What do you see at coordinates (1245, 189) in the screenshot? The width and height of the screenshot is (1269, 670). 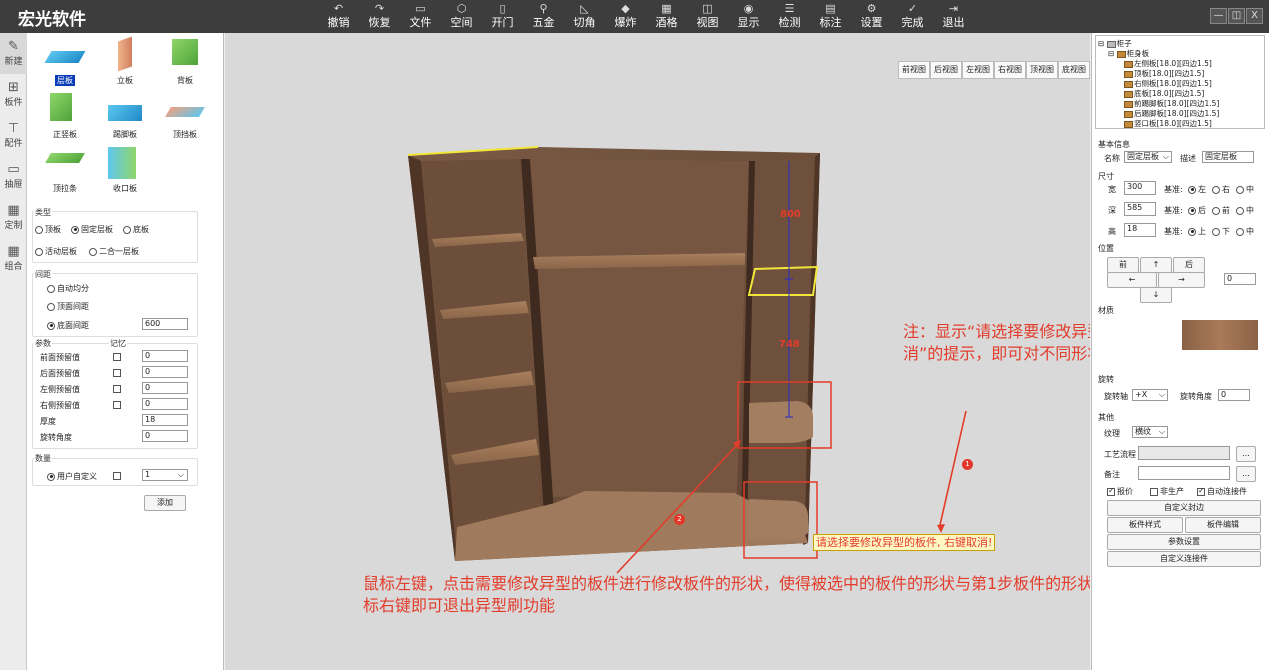 I see `width-base-radio: 中` at bounding box center [1245, 189].